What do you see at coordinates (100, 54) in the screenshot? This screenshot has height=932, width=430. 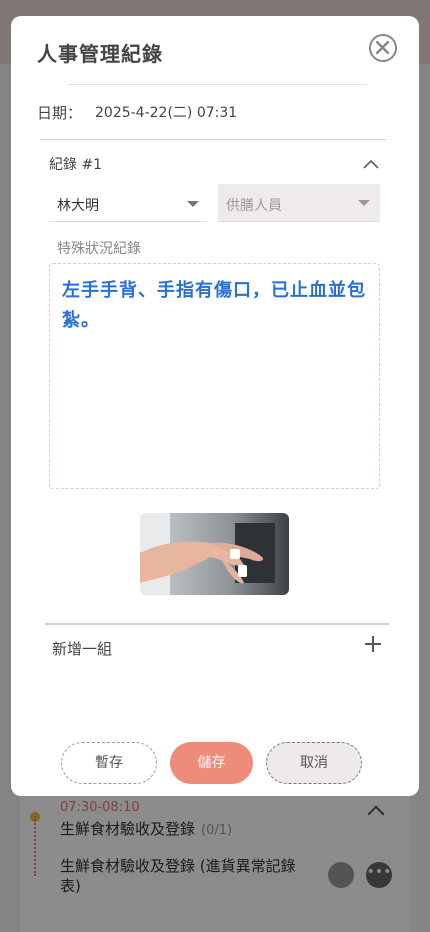 I see `modal-title: 人事管理紀錄` at bounding box center [100, 54].